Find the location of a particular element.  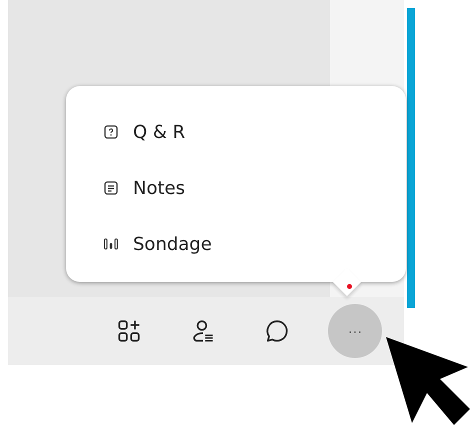

menu-item: Sondage is located at coordinates (183, 244).